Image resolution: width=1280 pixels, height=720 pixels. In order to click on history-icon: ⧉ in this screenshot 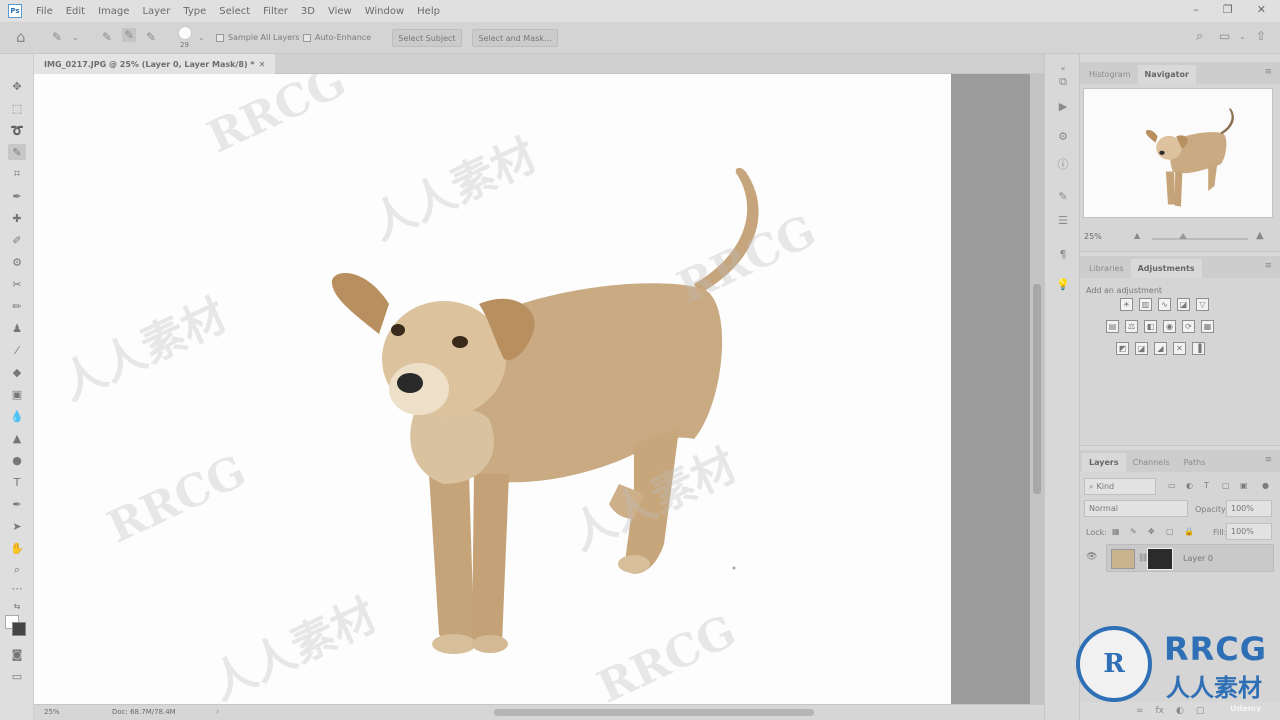, I will do `click(1063, 82)`.